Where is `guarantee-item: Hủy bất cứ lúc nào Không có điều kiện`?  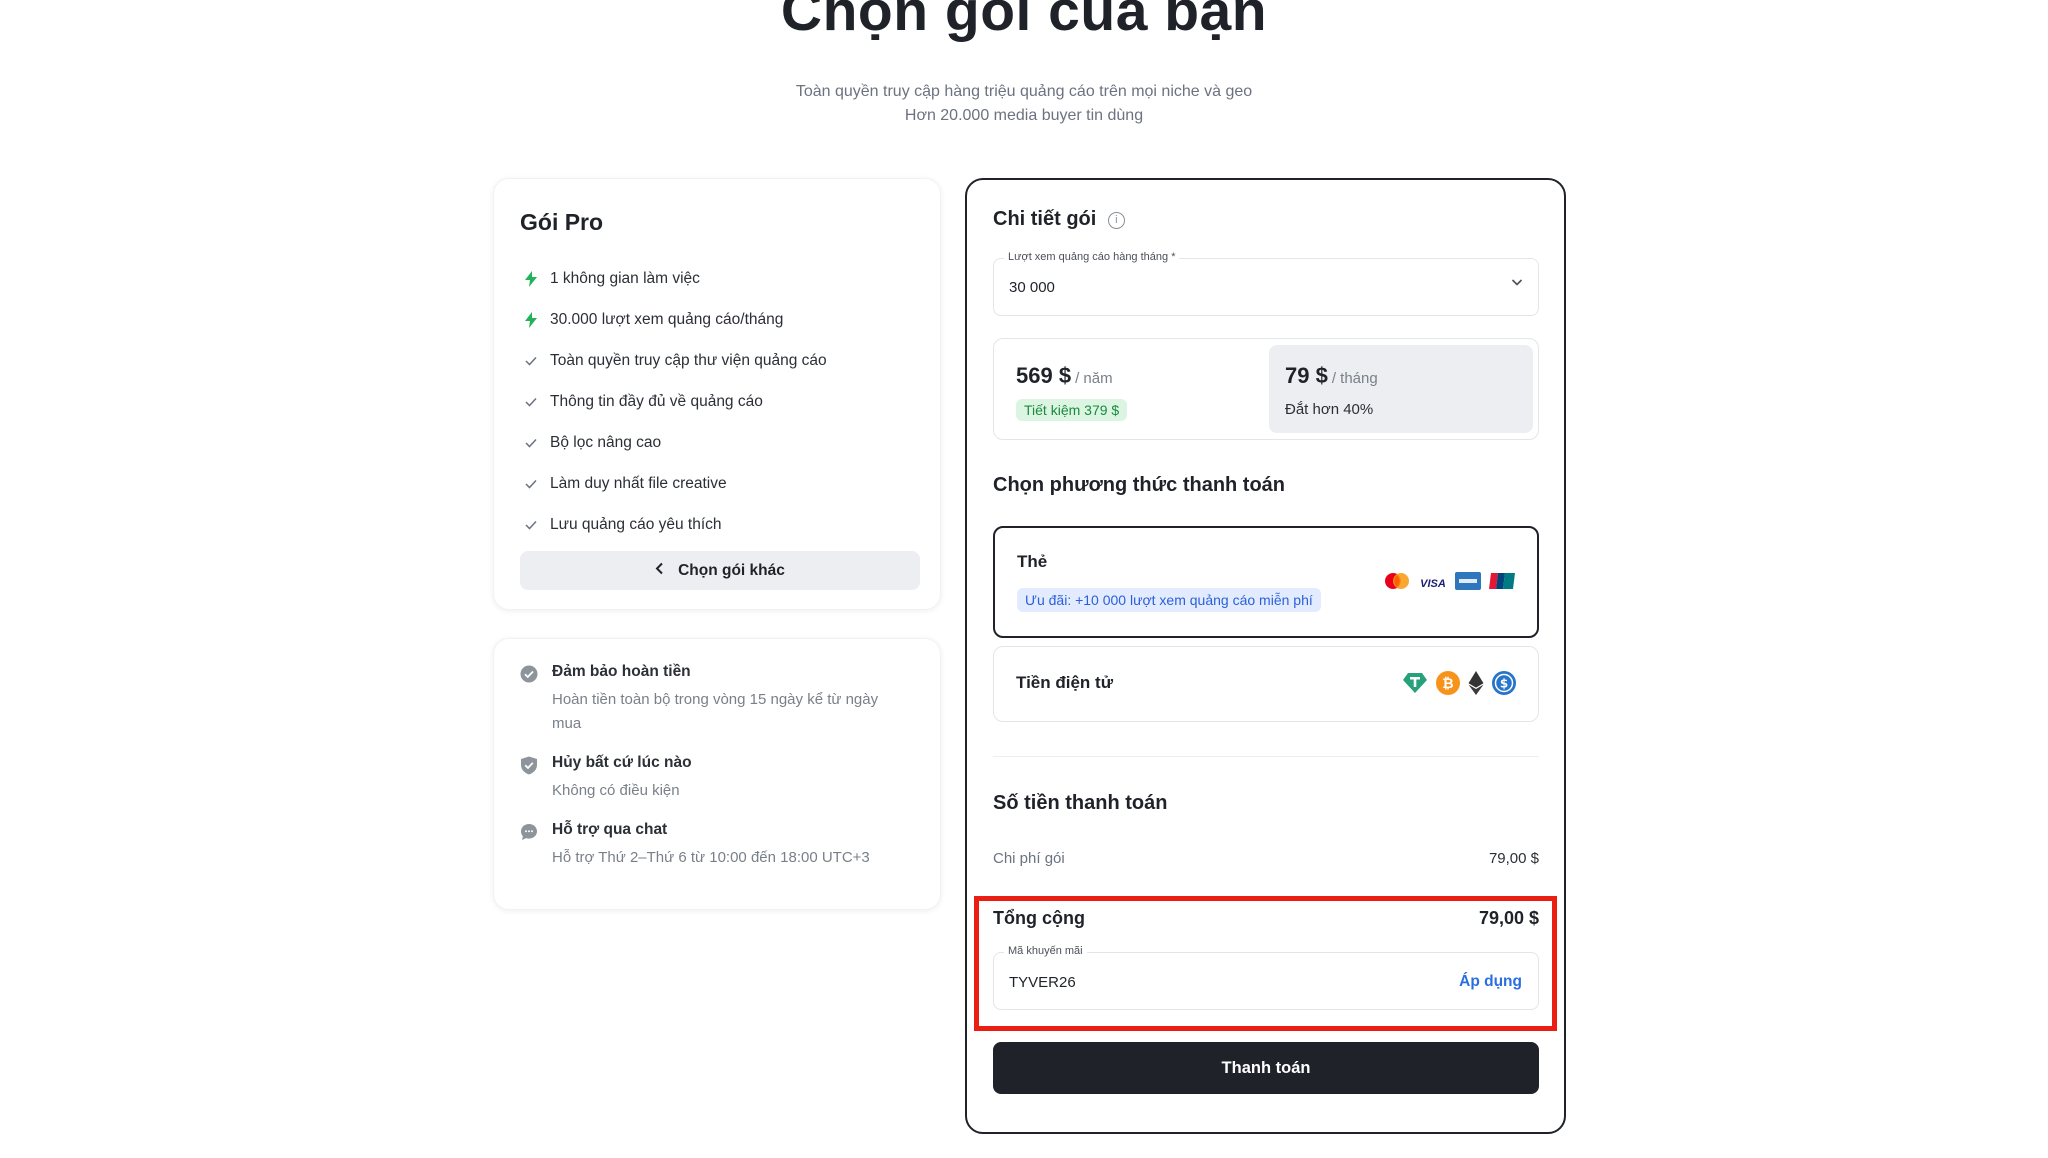
guarantee-item: Hủy bất cứ lúc nào Không có điều kiện is located at coordinates (717, 778).